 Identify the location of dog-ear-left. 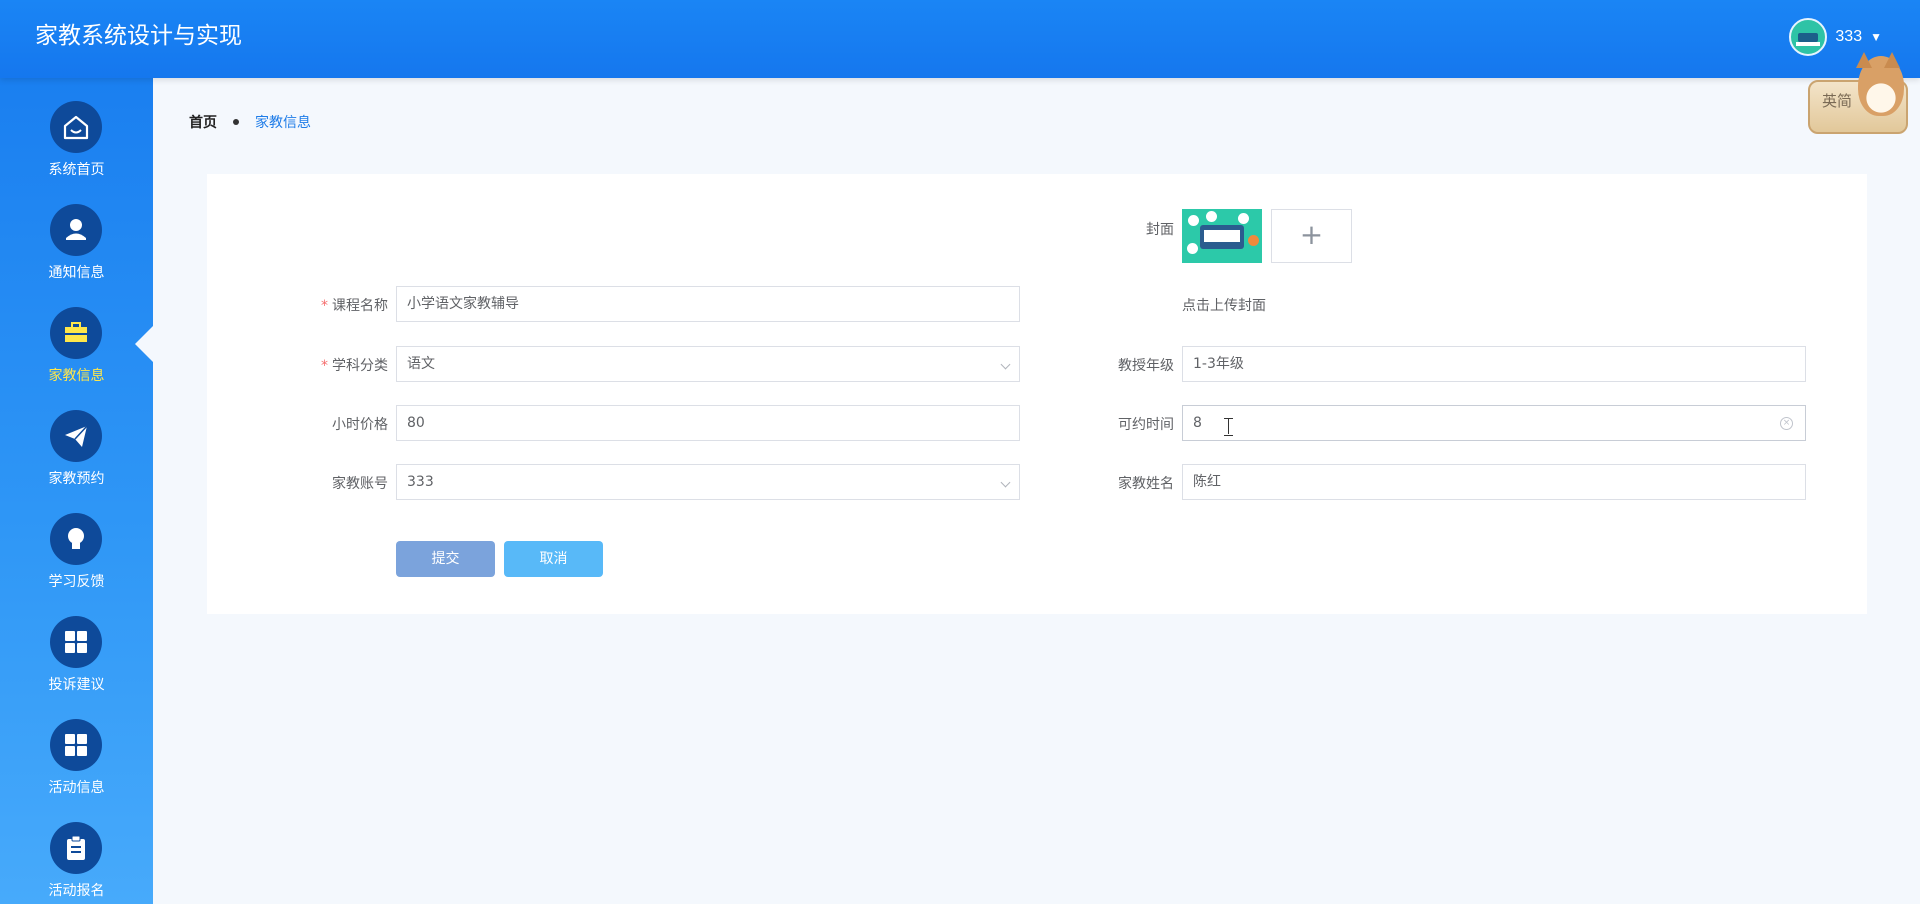
(1864, 60).